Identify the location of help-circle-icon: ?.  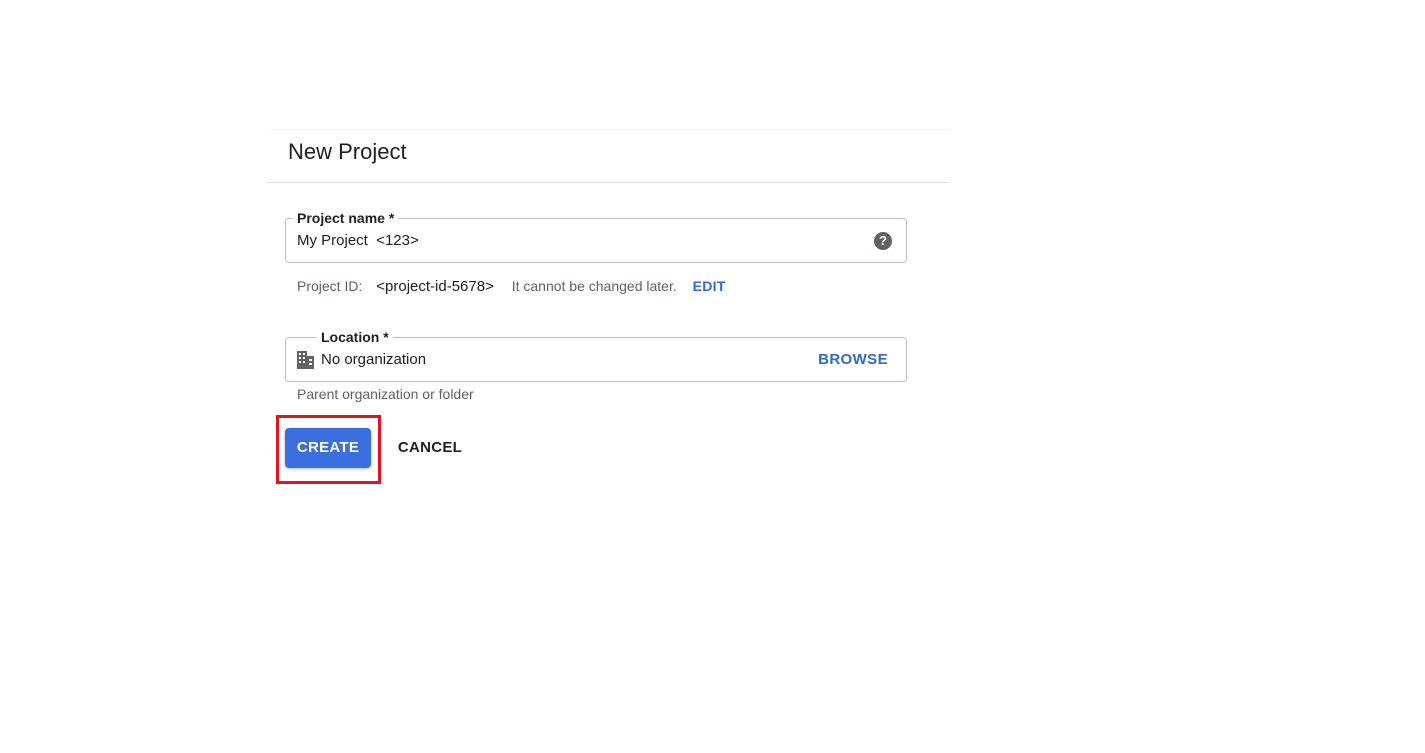
(883, 241).